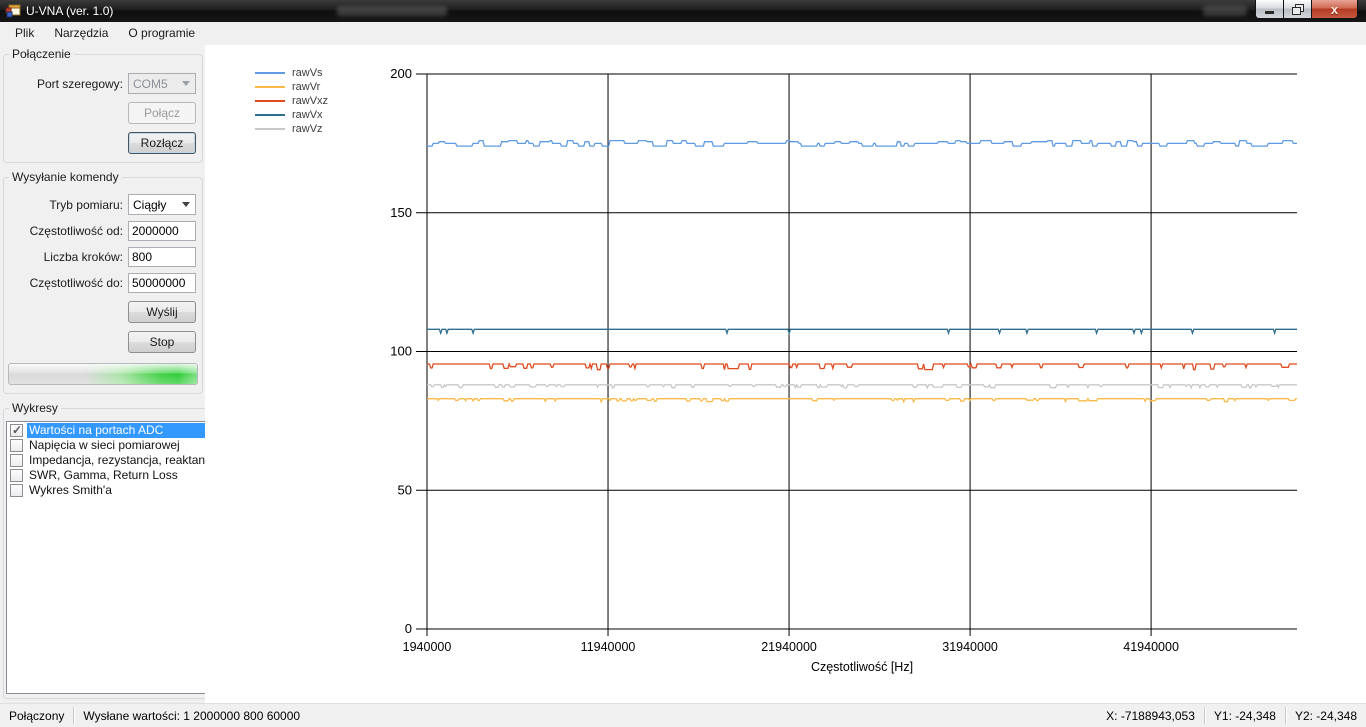 Image resolution: width=1366 pixels, height=727 pixels. Describe the element at coordinates (161, 33) in the screenshot. I see `menu-o-programie: O programie` at that location.